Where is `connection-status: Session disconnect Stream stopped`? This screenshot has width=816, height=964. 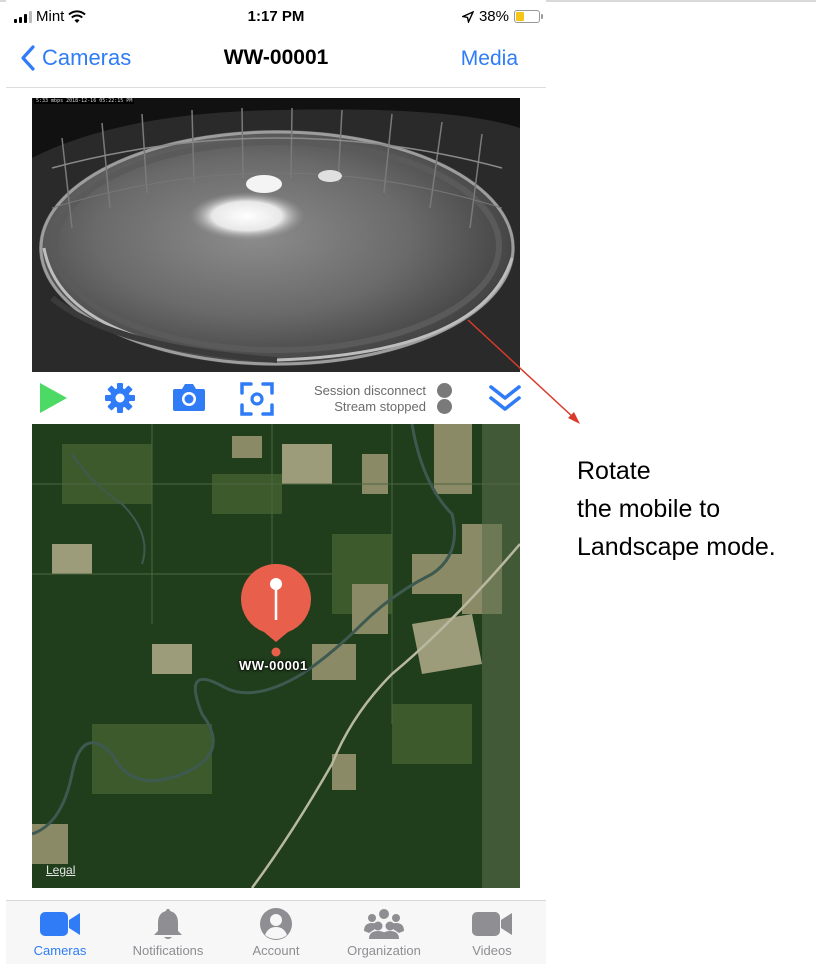 connection-status: Session disconnect Stream stopped is located at coordinates (370, 399).